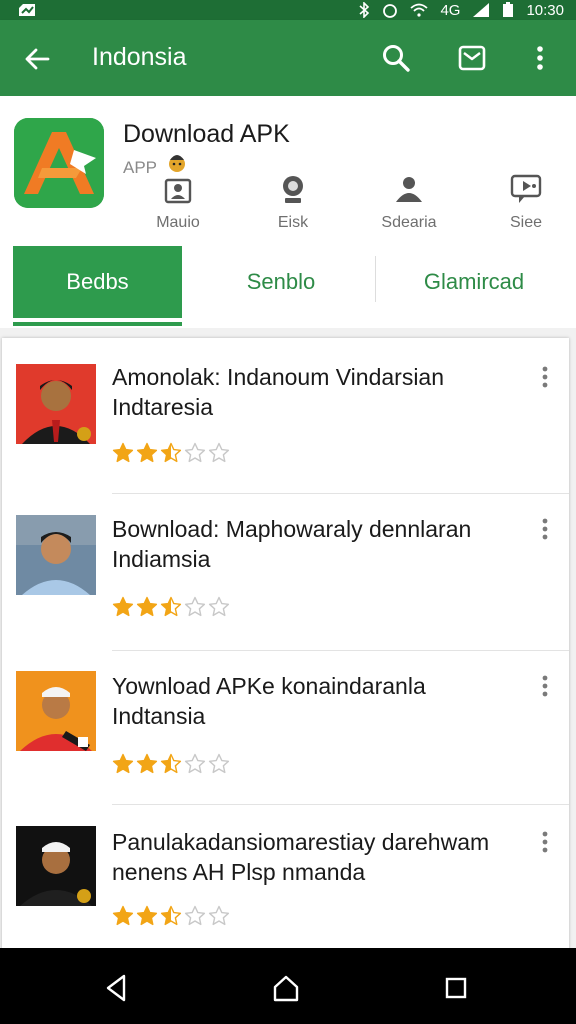 The height and width of the screenshot is (1024, 576). I want to click on back-triangle-icon, so click(116, 988).